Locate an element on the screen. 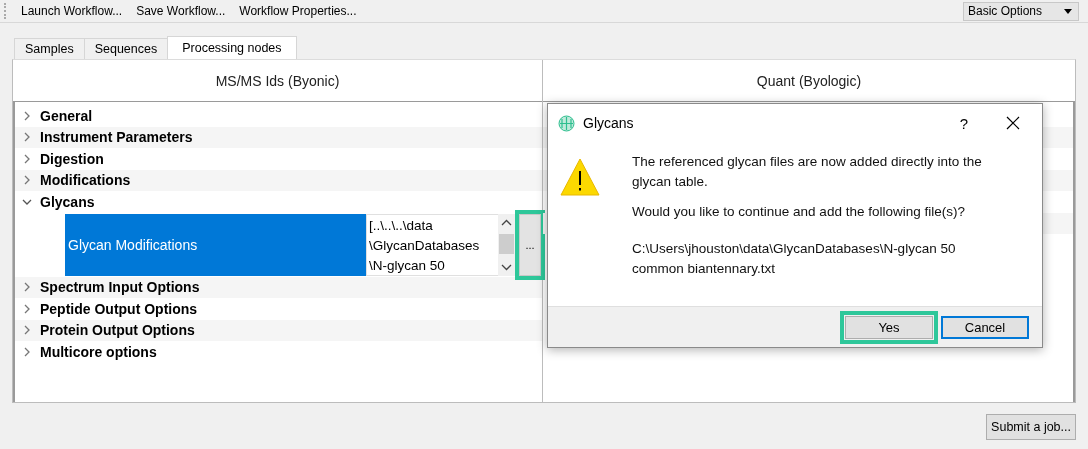  tree-item: Modifications is located at coordinates (85, 180).